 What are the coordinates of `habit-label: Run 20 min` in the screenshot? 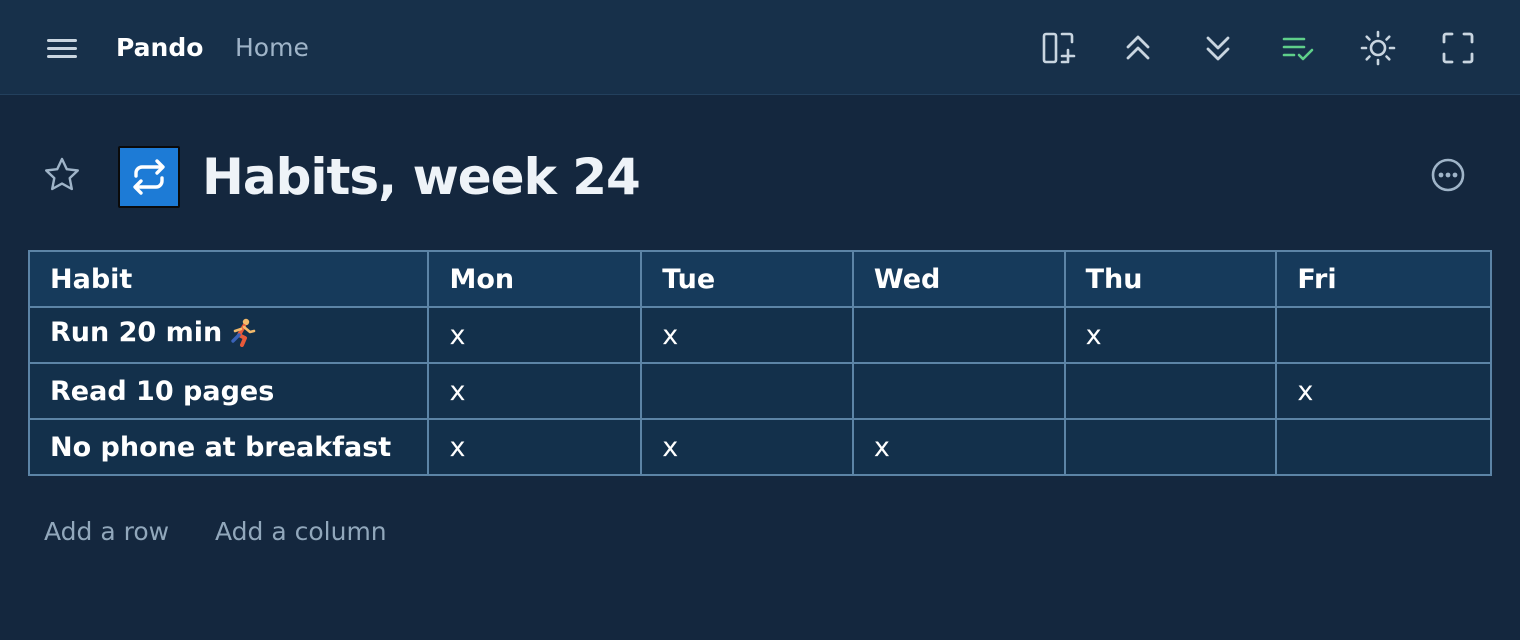 It's located at (136, 332).